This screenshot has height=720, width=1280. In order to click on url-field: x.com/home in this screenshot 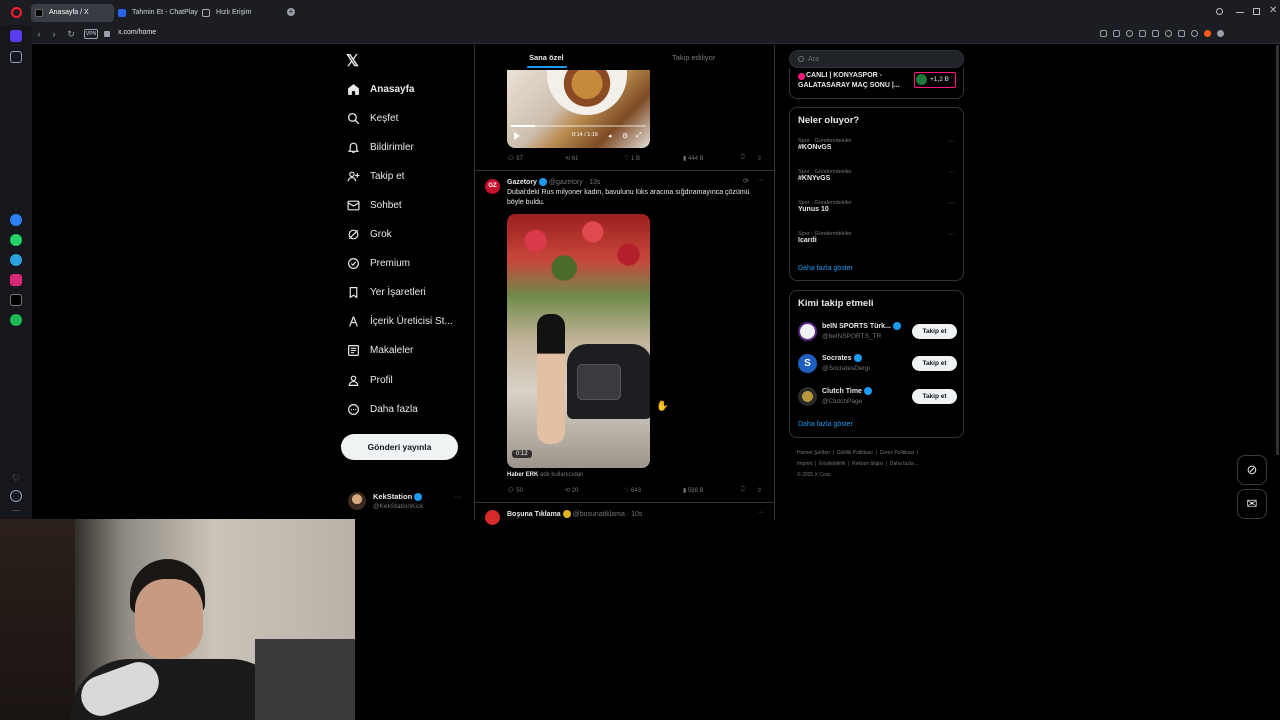, I will do `click(137, 32)`.